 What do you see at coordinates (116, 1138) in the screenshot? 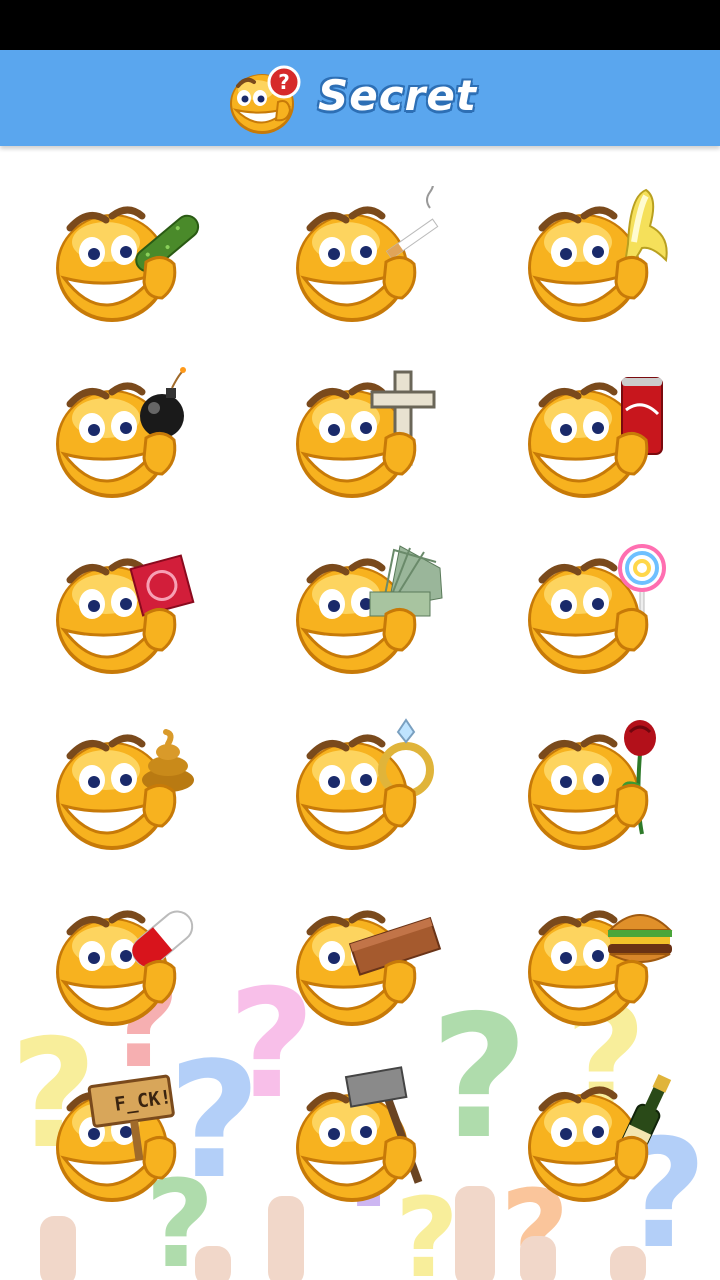
I see `sign-icon` at bounding box center [116, 1138].